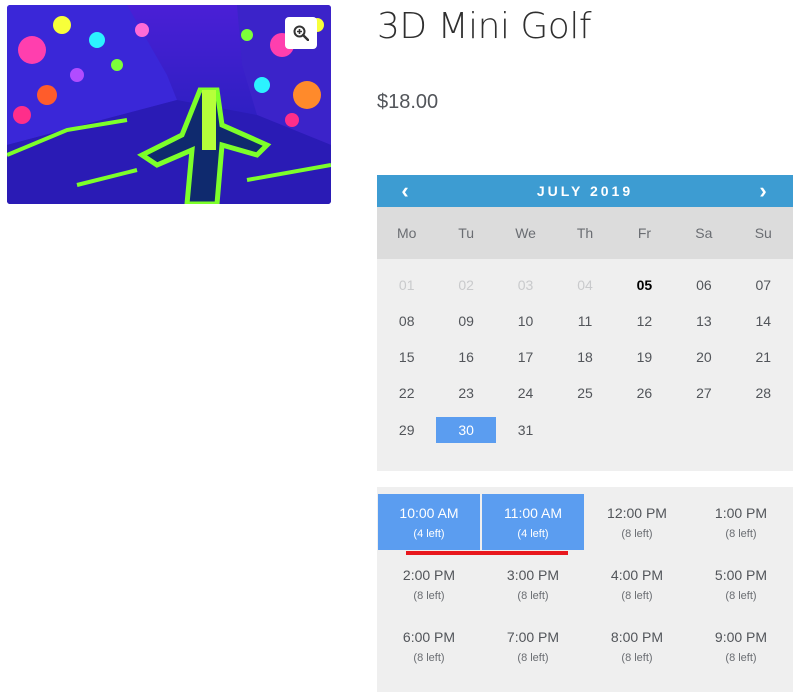  What do you see at coordinates (703, 285) in the screenshot?
I see `calendar-day: 06` at bounding box center [703, 285].